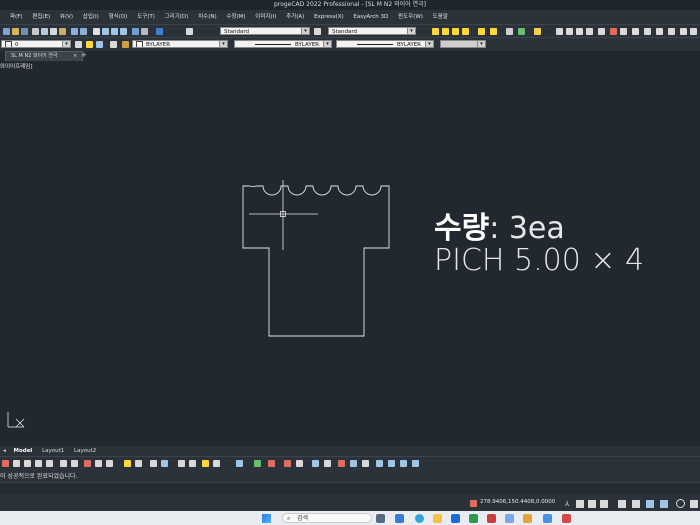 This screenshot has width=700, height=525. I want to click on app-taskview-icon, so click(399, 518).